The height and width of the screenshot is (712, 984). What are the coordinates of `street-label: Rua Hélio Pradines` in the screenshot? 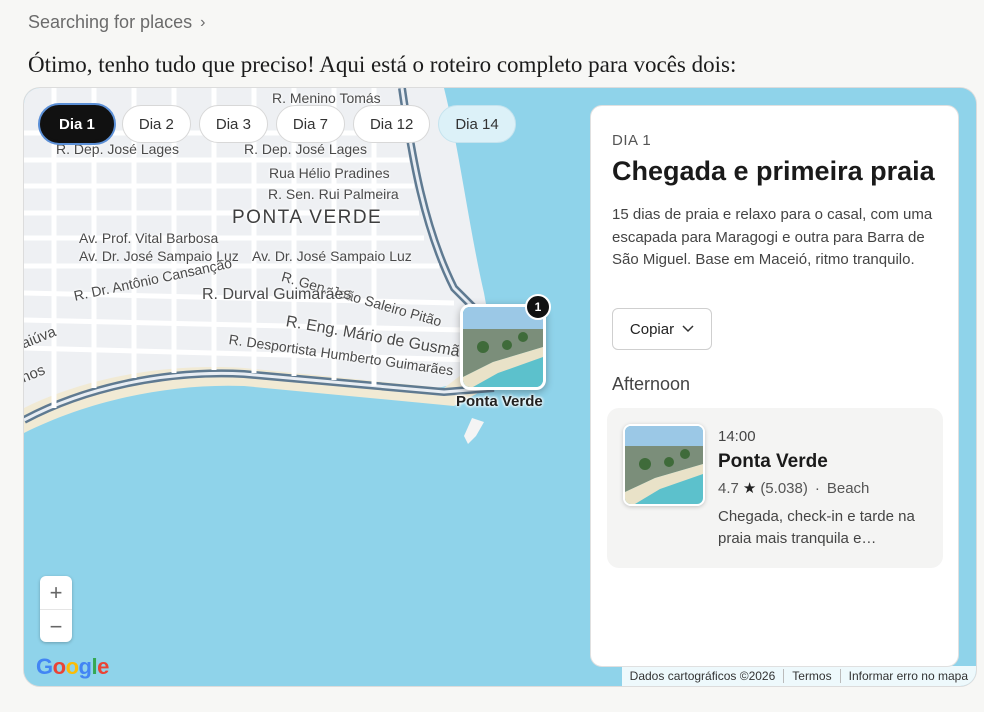 It's located at (329, 173).